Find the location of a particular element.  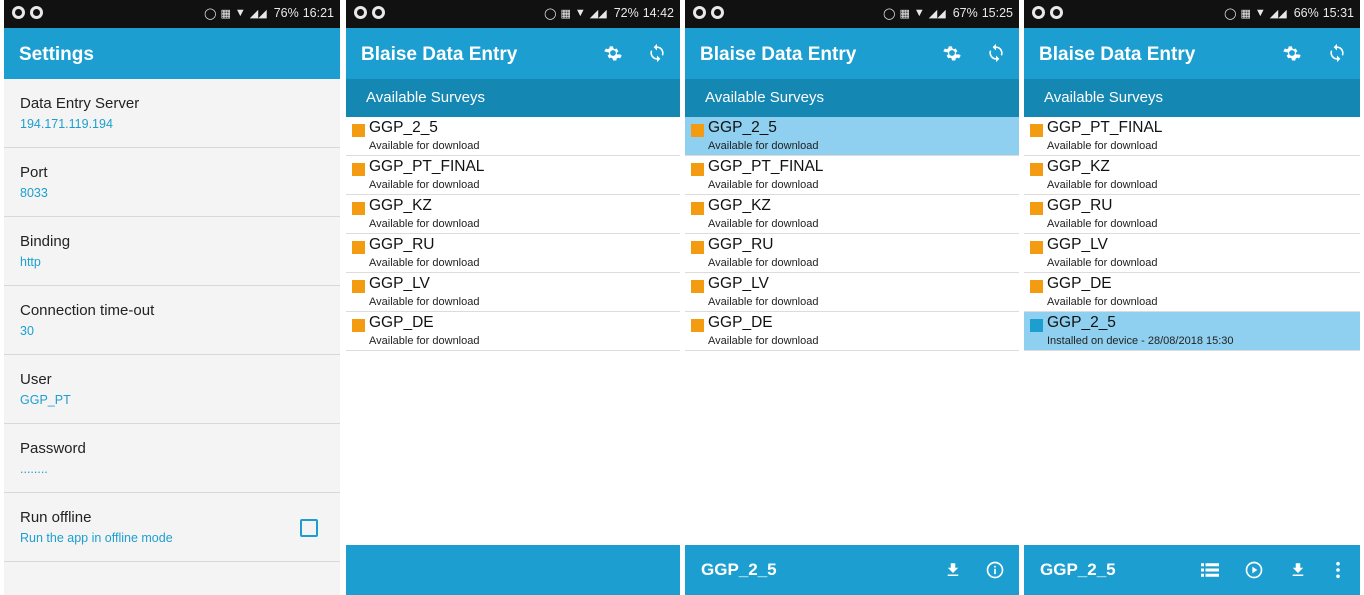

setting-binding: Binding http is located at coordinates (172, 251).